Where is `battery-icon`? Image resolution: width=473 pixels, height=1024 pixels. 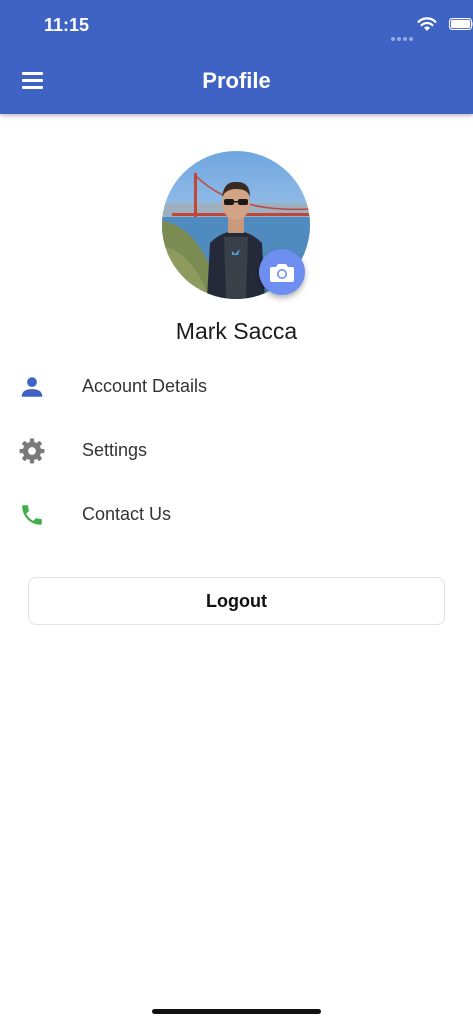 battery-icon is located at coordinates (461, 24).